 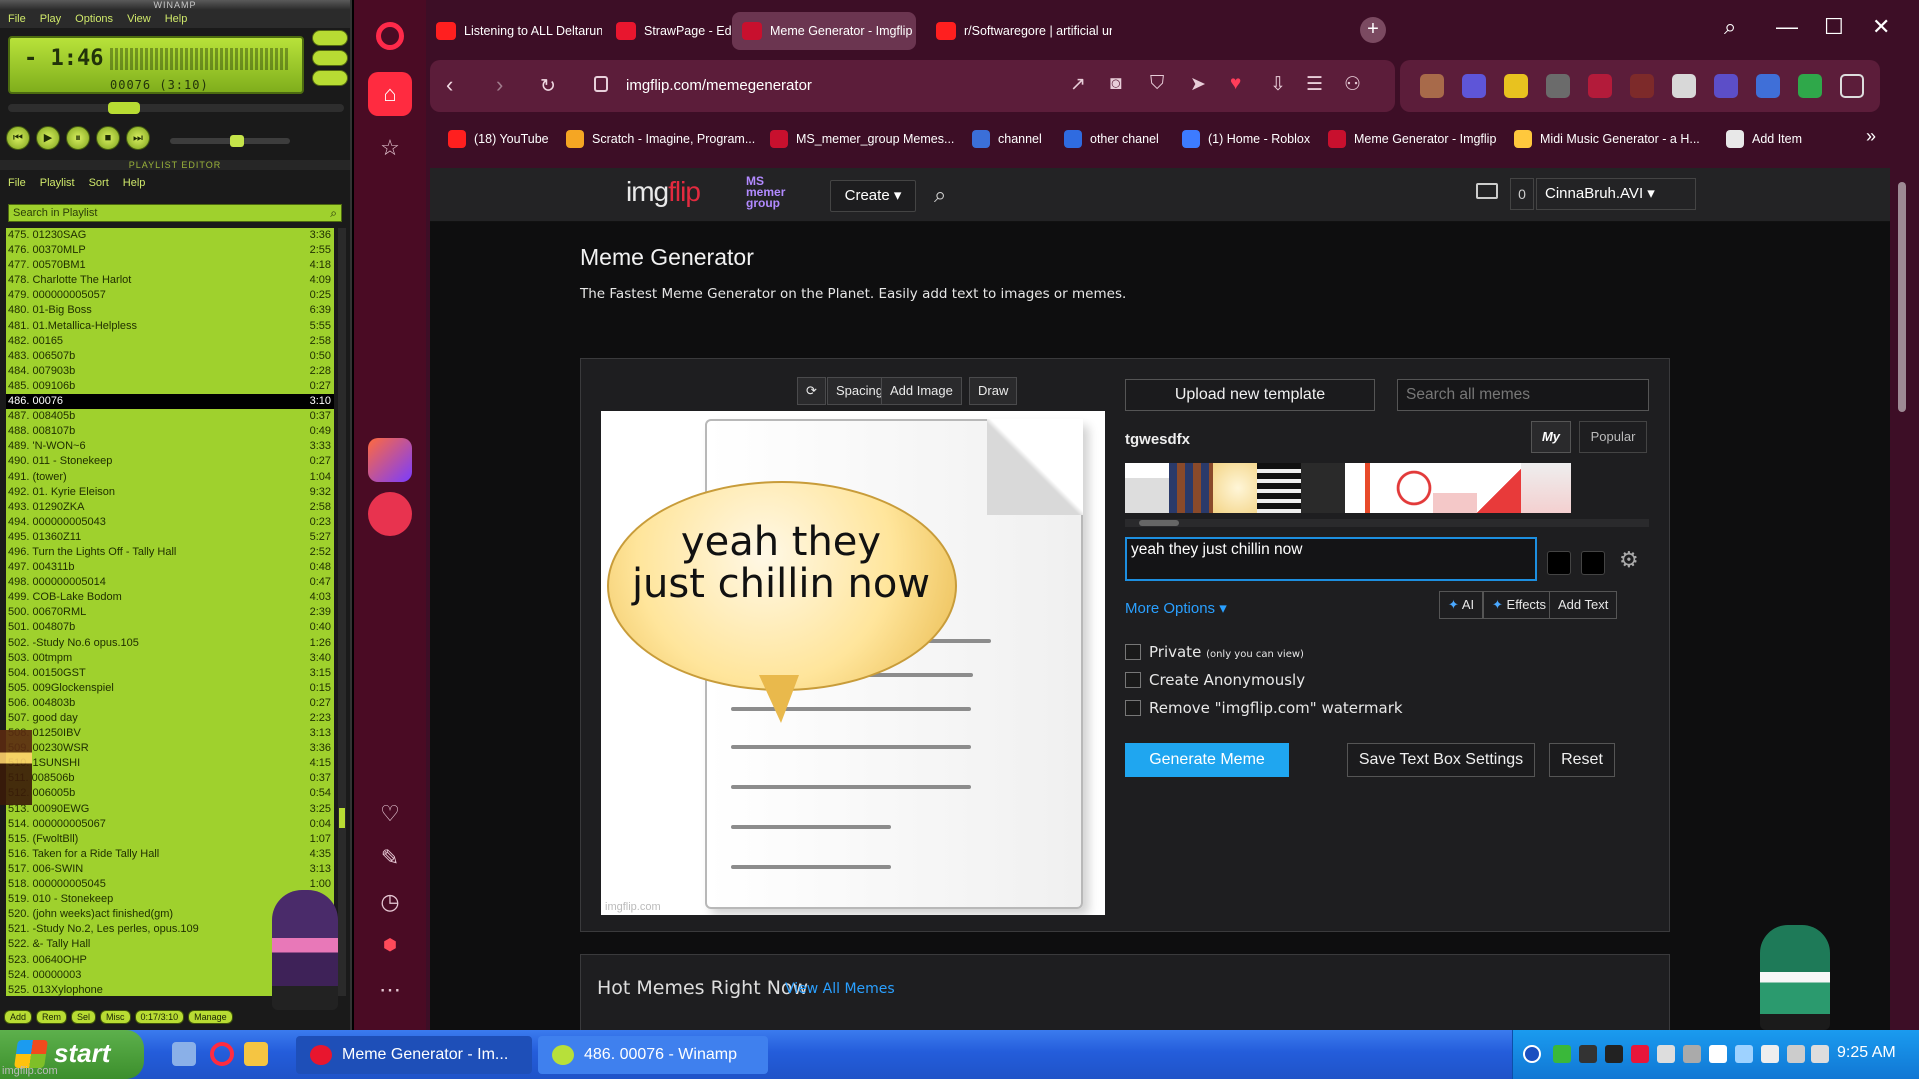 I want to click on history-icon: ◷, so click(x=390, y=902).